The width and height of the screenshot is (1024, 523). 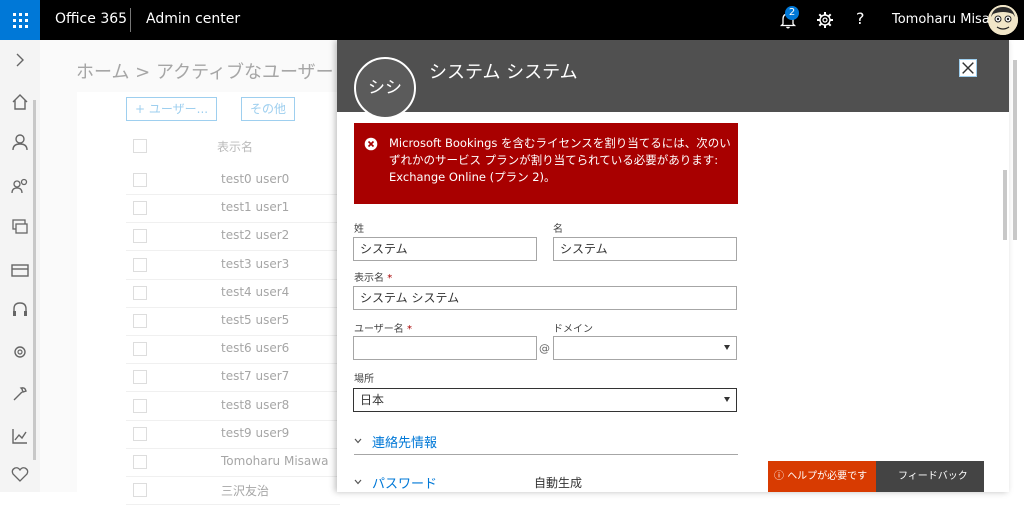 What do you see at coordinates (544, 348) in the screenshot?
I see `at-sign: @` at bounding box center [544, 348].